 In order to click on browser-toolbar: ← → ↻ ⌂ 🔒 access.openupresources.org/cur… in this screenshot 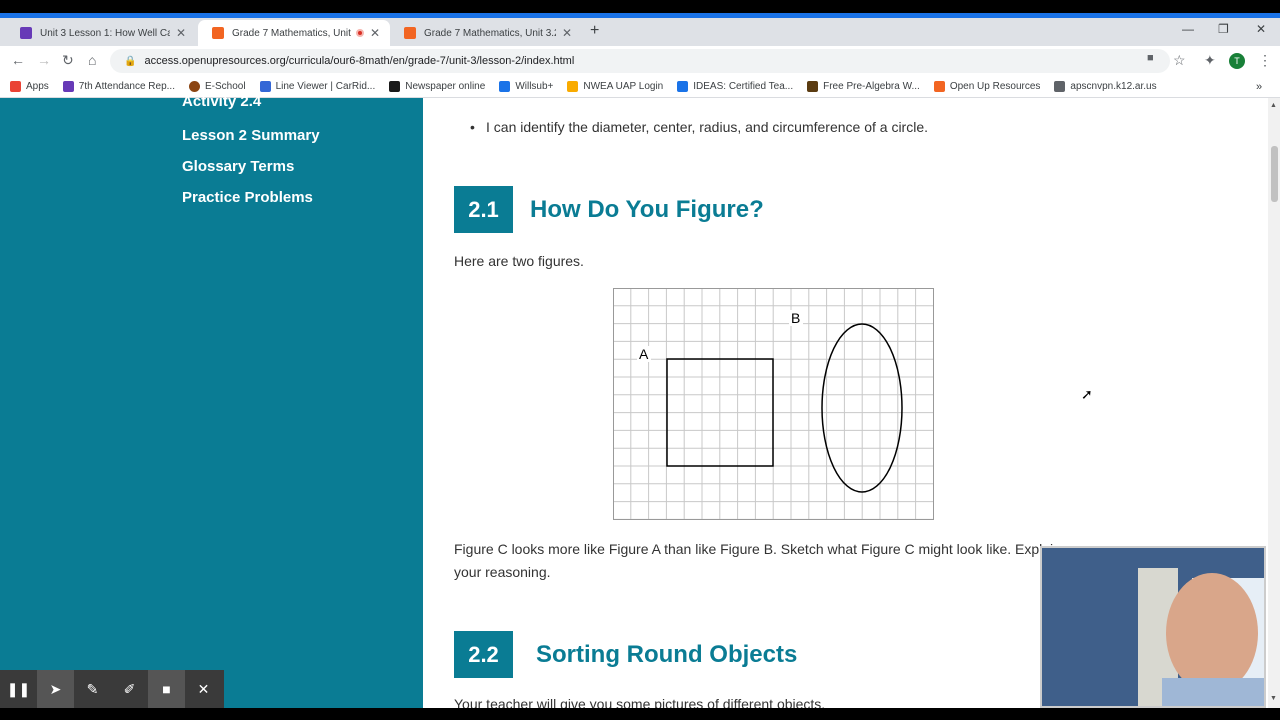, I will do `click(640, 61)`.